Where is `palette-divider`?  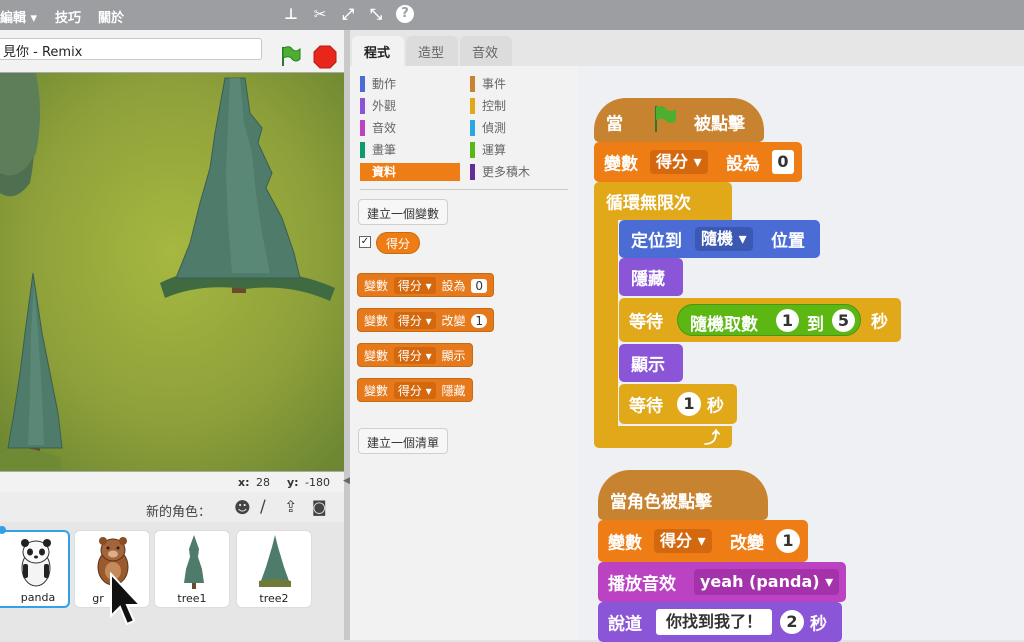
palette-divider is located at coordinates (464, 189).